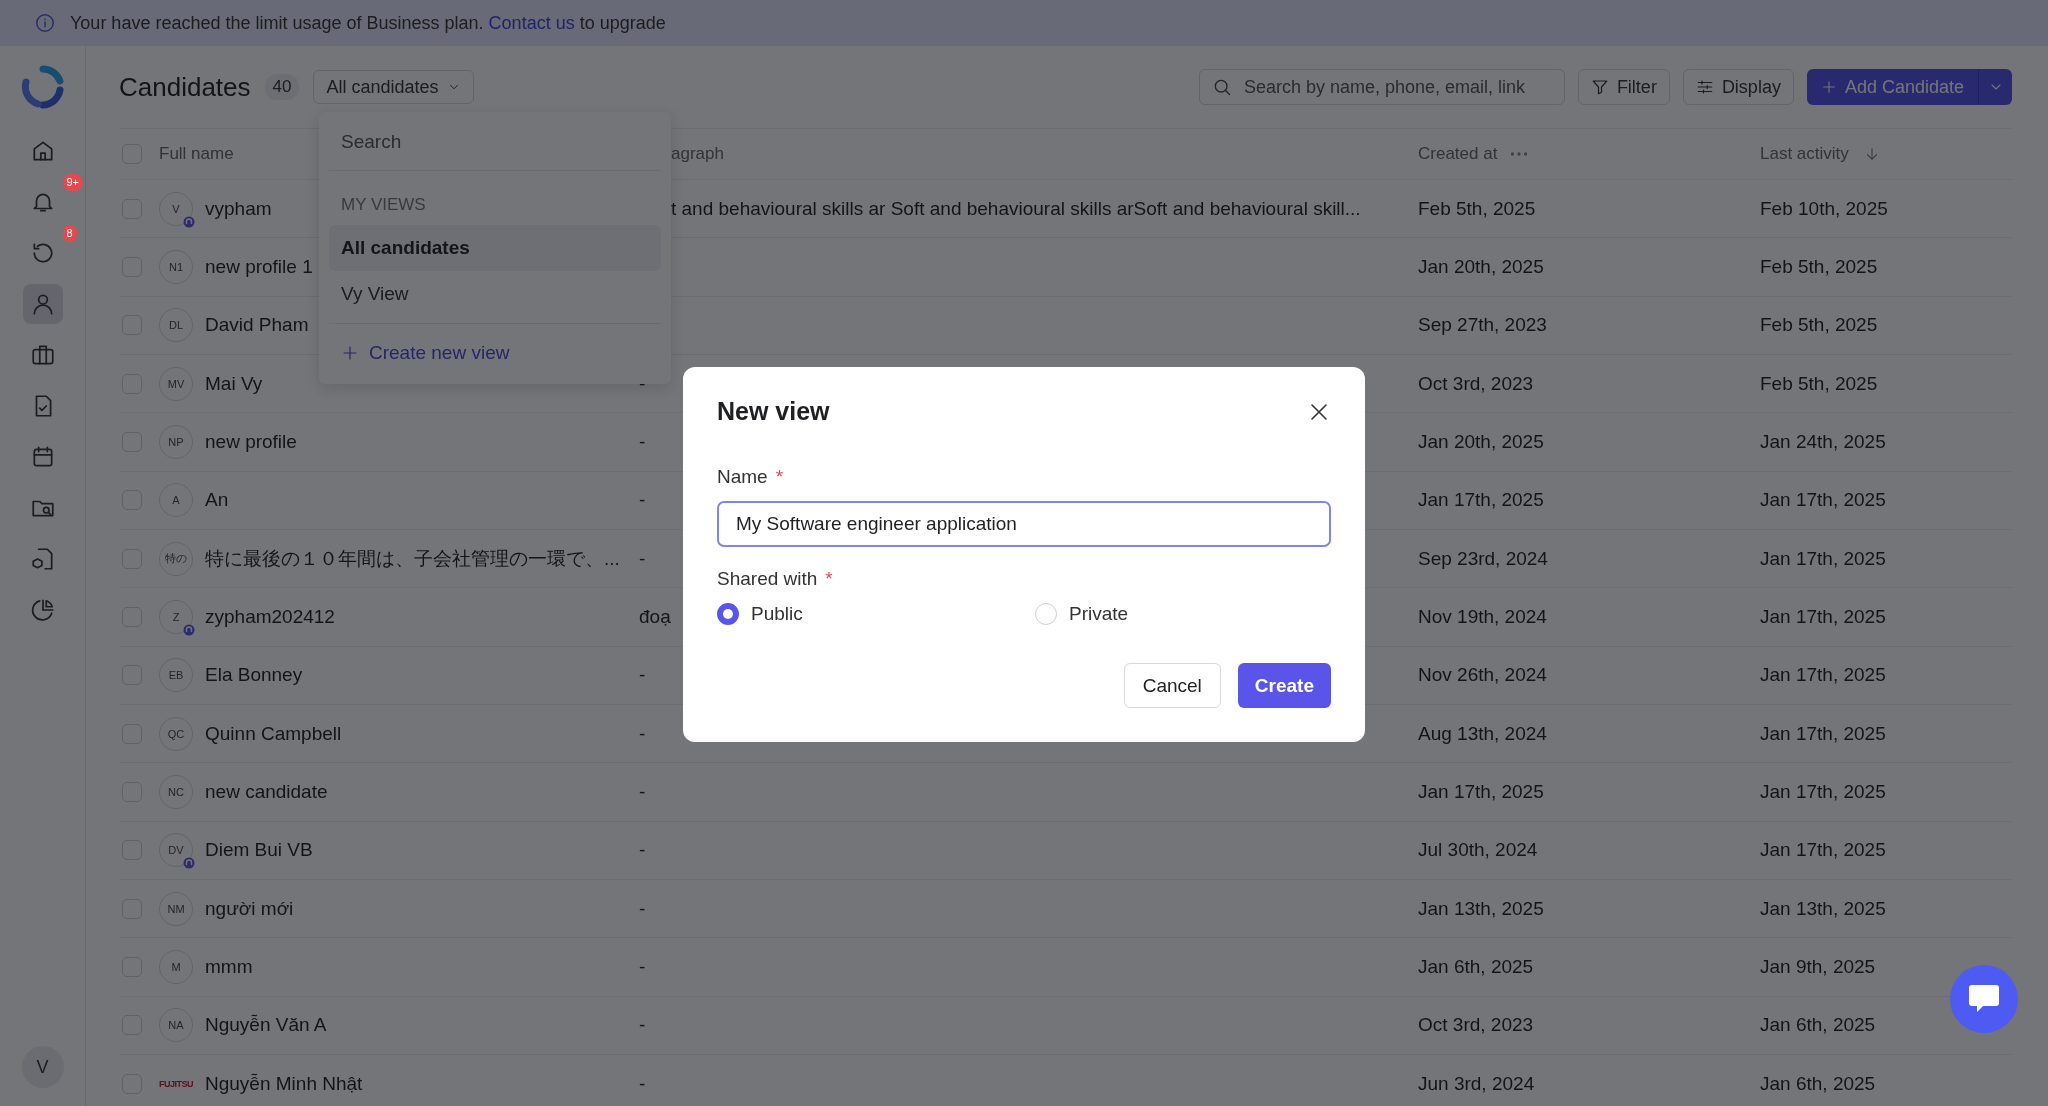 The height and width of the screenshot is (1106, 2048). I want to click on column-header: agraph, so click(697, 154).